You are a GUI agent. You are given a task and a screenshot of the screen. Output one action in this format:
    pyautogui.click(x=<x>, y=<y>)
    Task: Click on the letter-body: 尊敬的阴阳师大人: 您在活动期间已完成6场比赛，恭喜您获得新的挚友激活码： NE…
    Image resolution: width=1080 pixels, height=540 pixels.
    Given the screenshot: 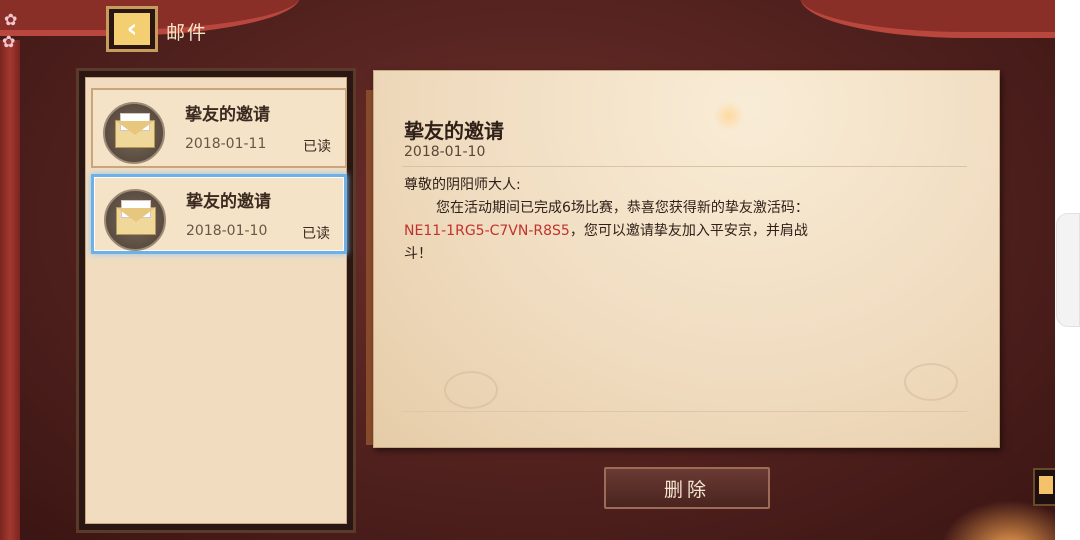 What is the action you would take?
    pyautogui.click(x=664, y=220)
    